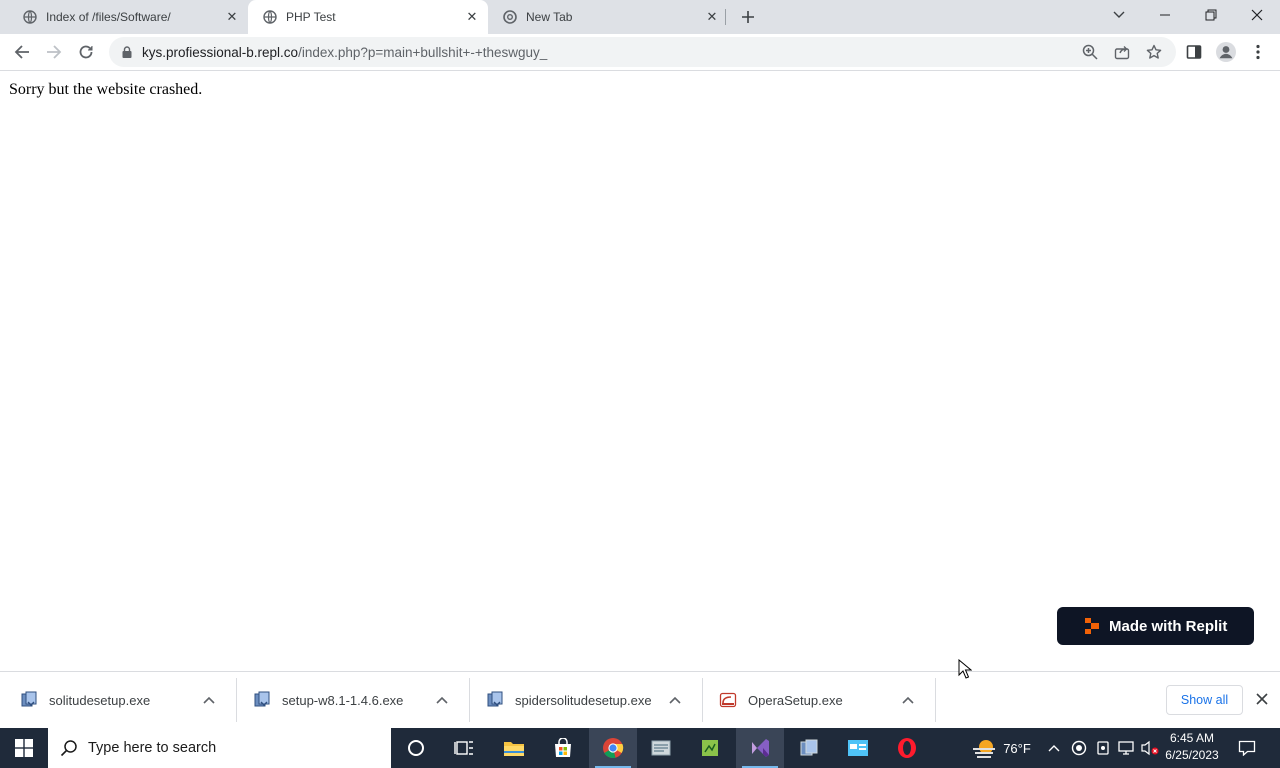 The image size is (1280, 768). I want to click on back-button, so click(22, 52).